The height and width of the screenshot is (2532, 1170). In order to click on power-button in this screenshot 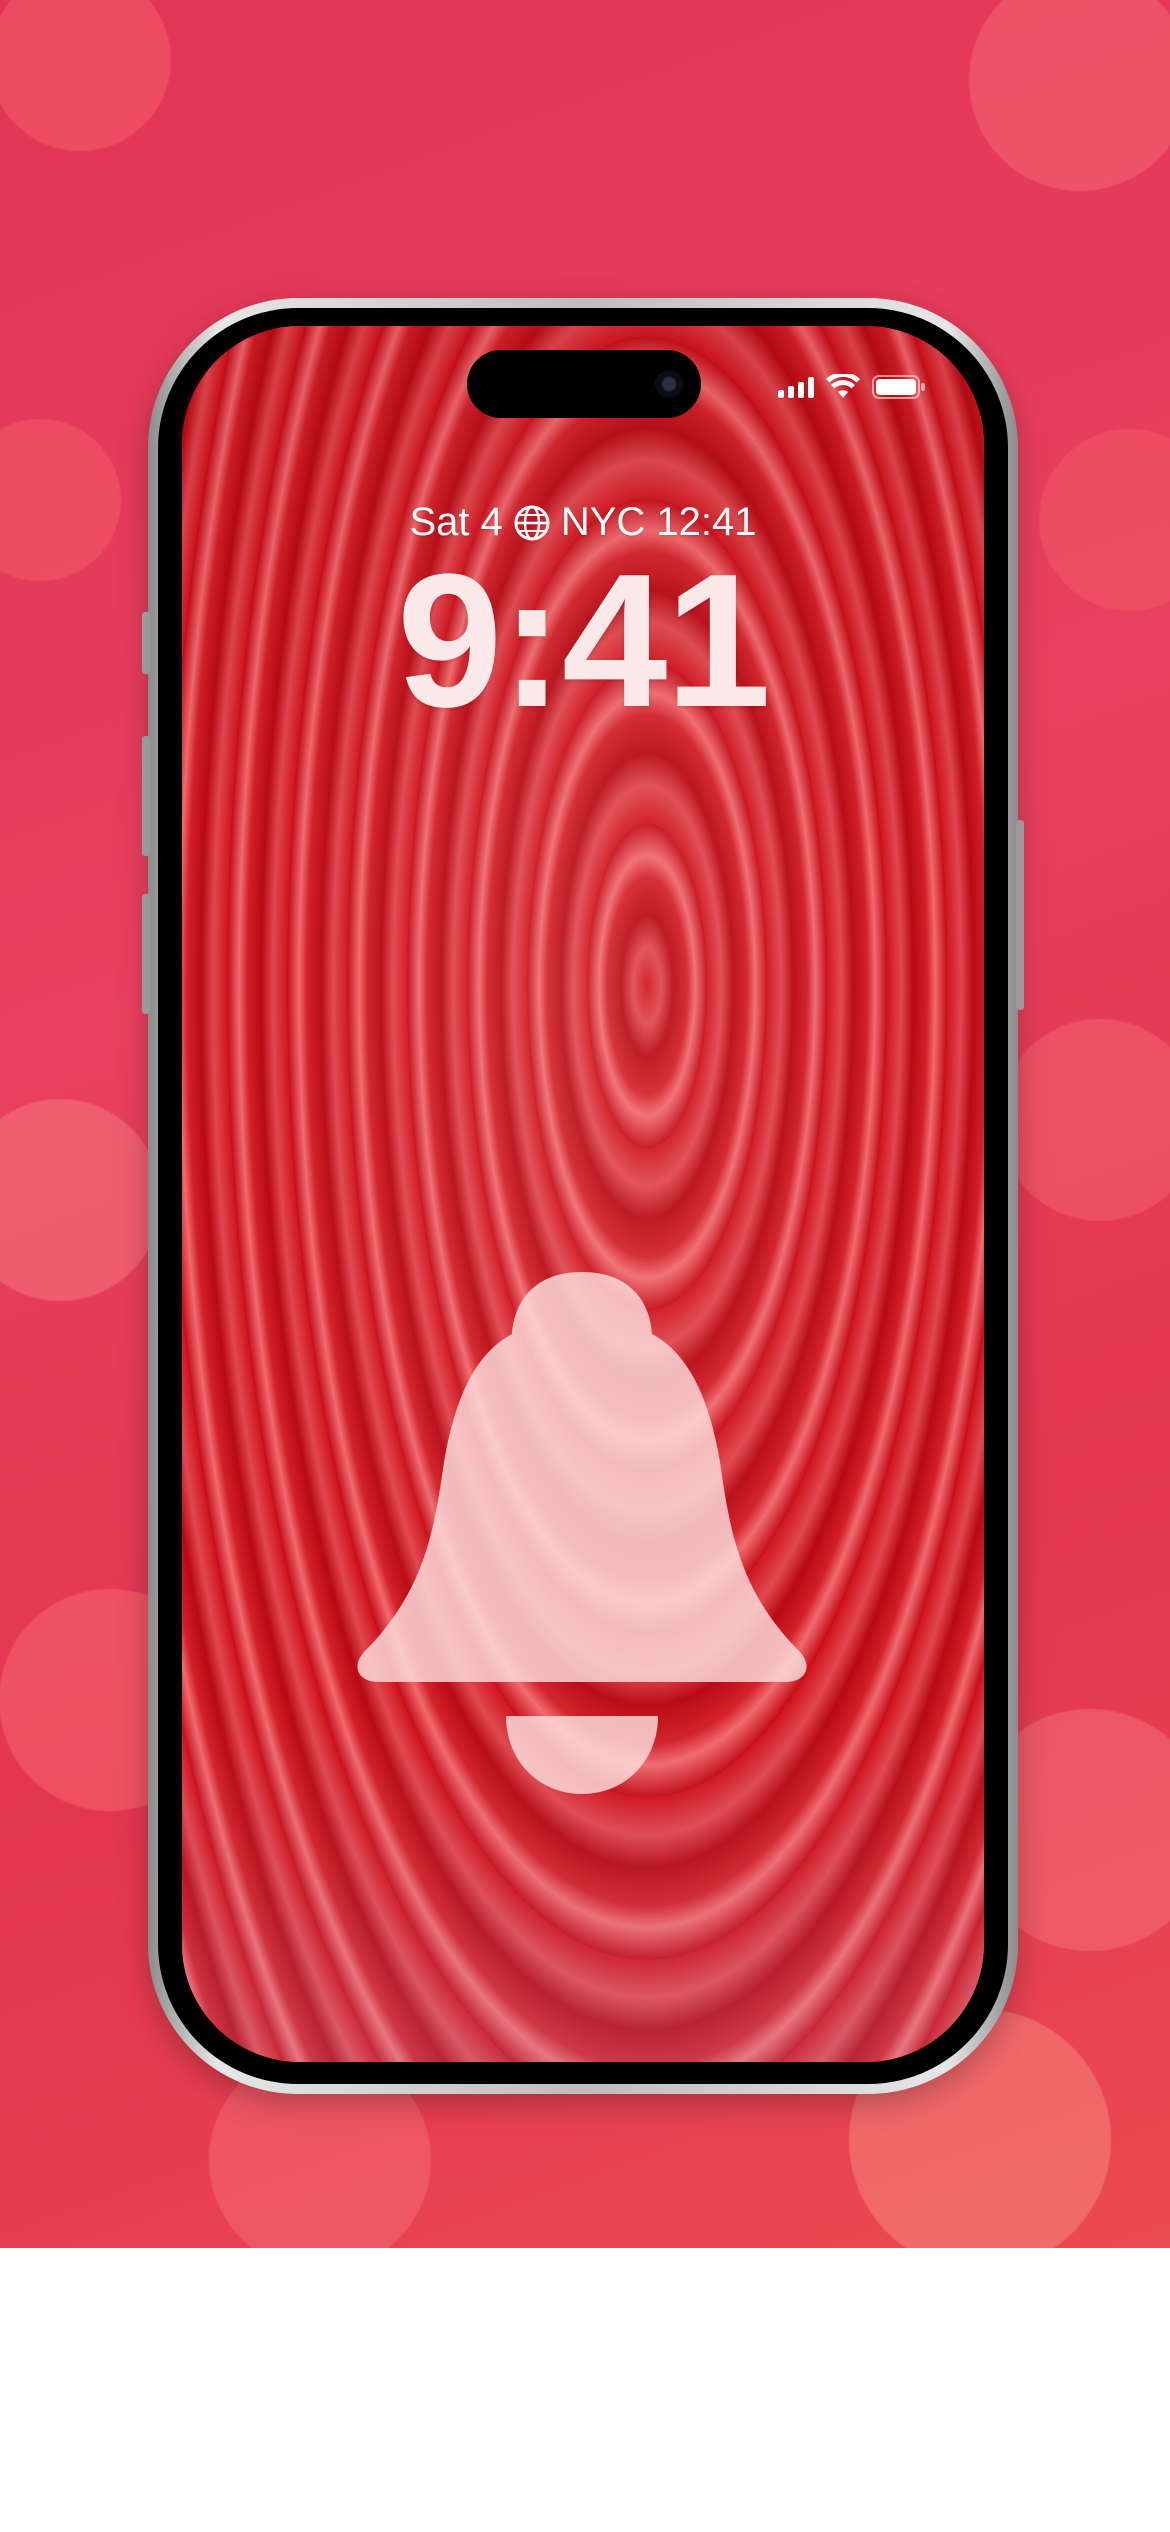, I will do `click(1020, 915)`.